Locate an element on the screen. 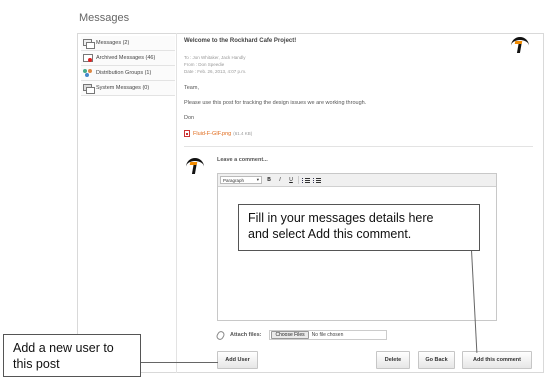 The image size is (558, 377). underline-button: U is located at coordinates (291, 180).